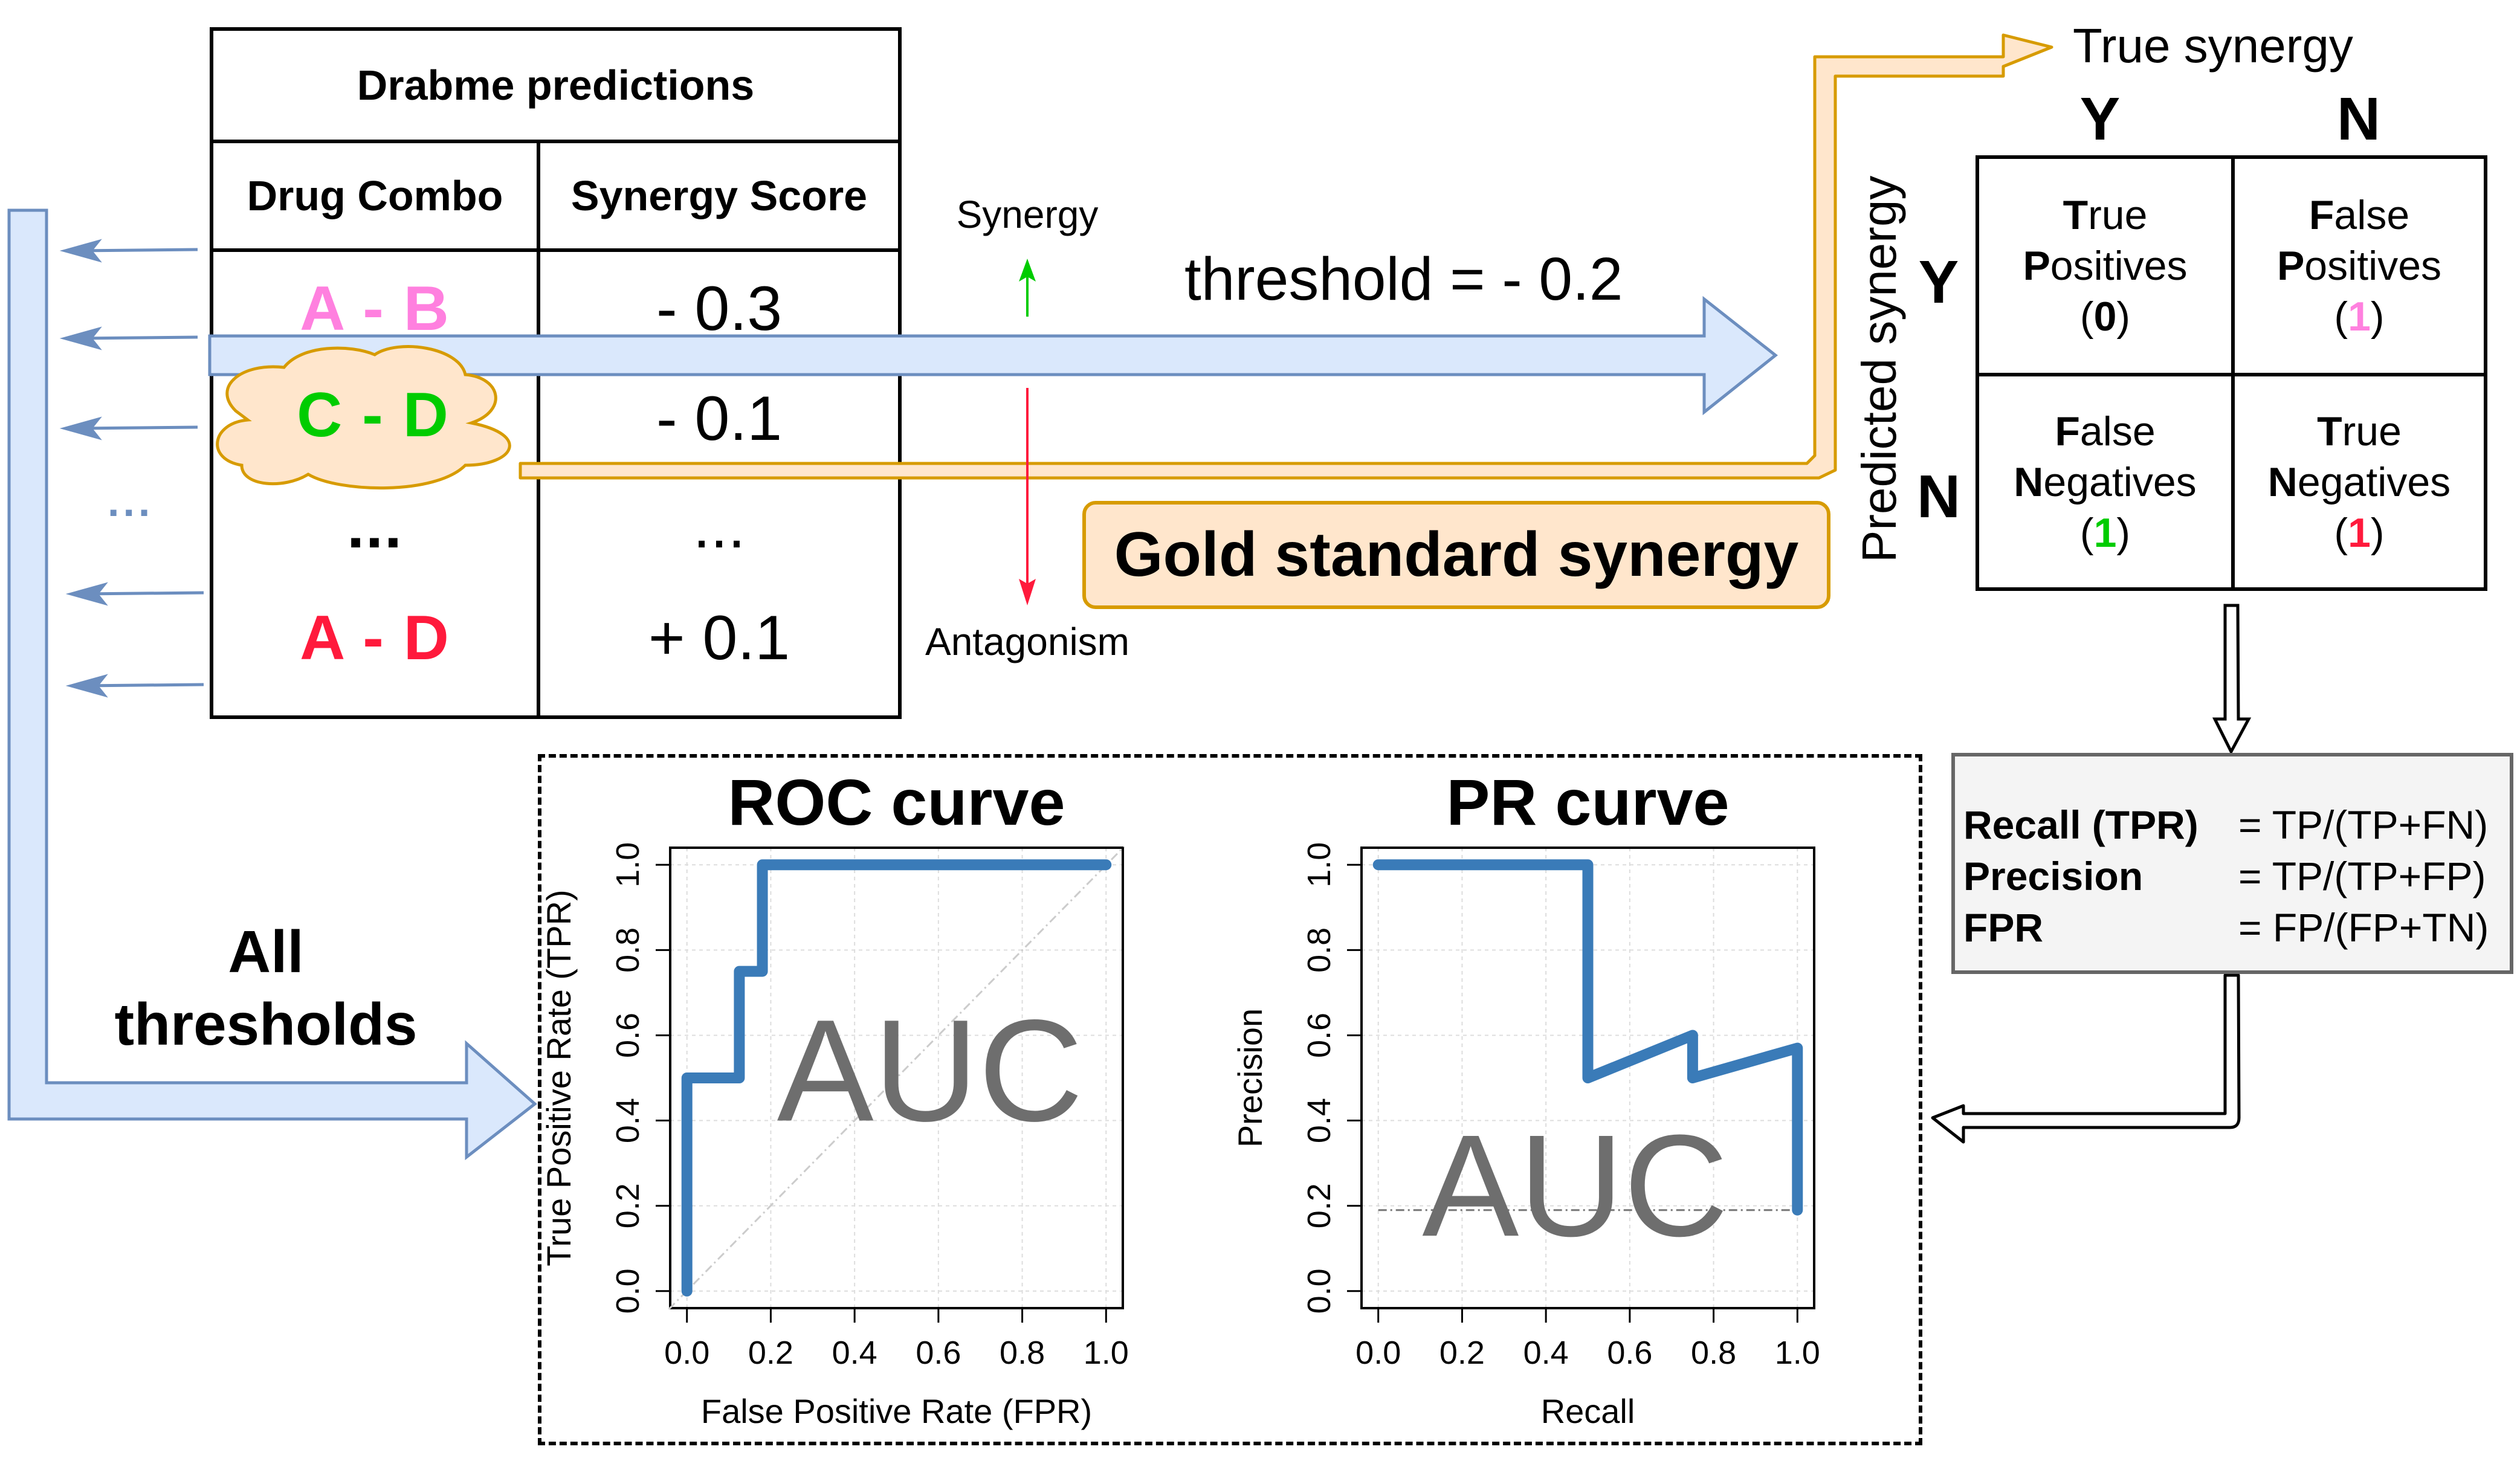 The image size is (2520, 1461). What do you see at coordinates (1319, 1120) in the screenshot?
I see `pr-y-tick-label: 0.4` at bounding box center [1319, 1120].